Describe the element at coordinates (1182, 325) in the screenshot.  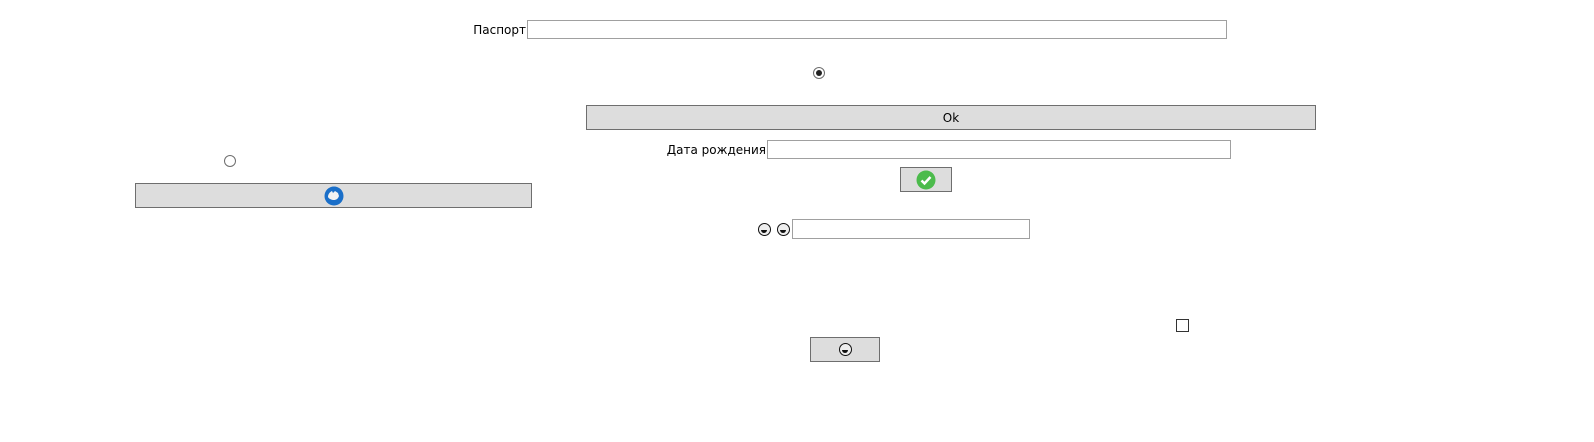
I see `checkbox` at that location.